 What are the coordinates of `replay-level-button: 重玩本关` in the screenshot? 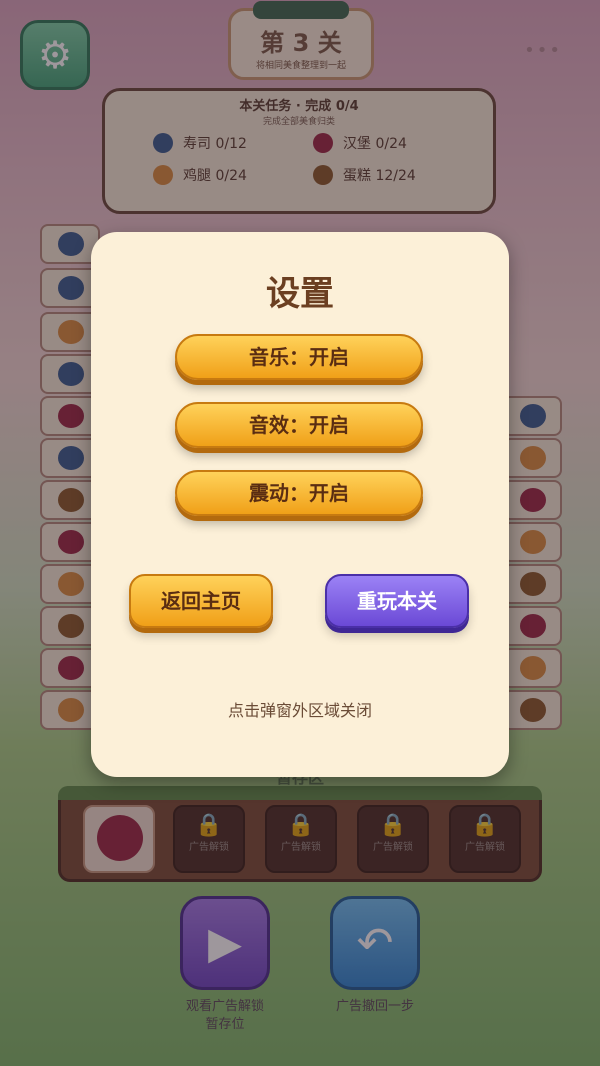 It's located at (397, 601).